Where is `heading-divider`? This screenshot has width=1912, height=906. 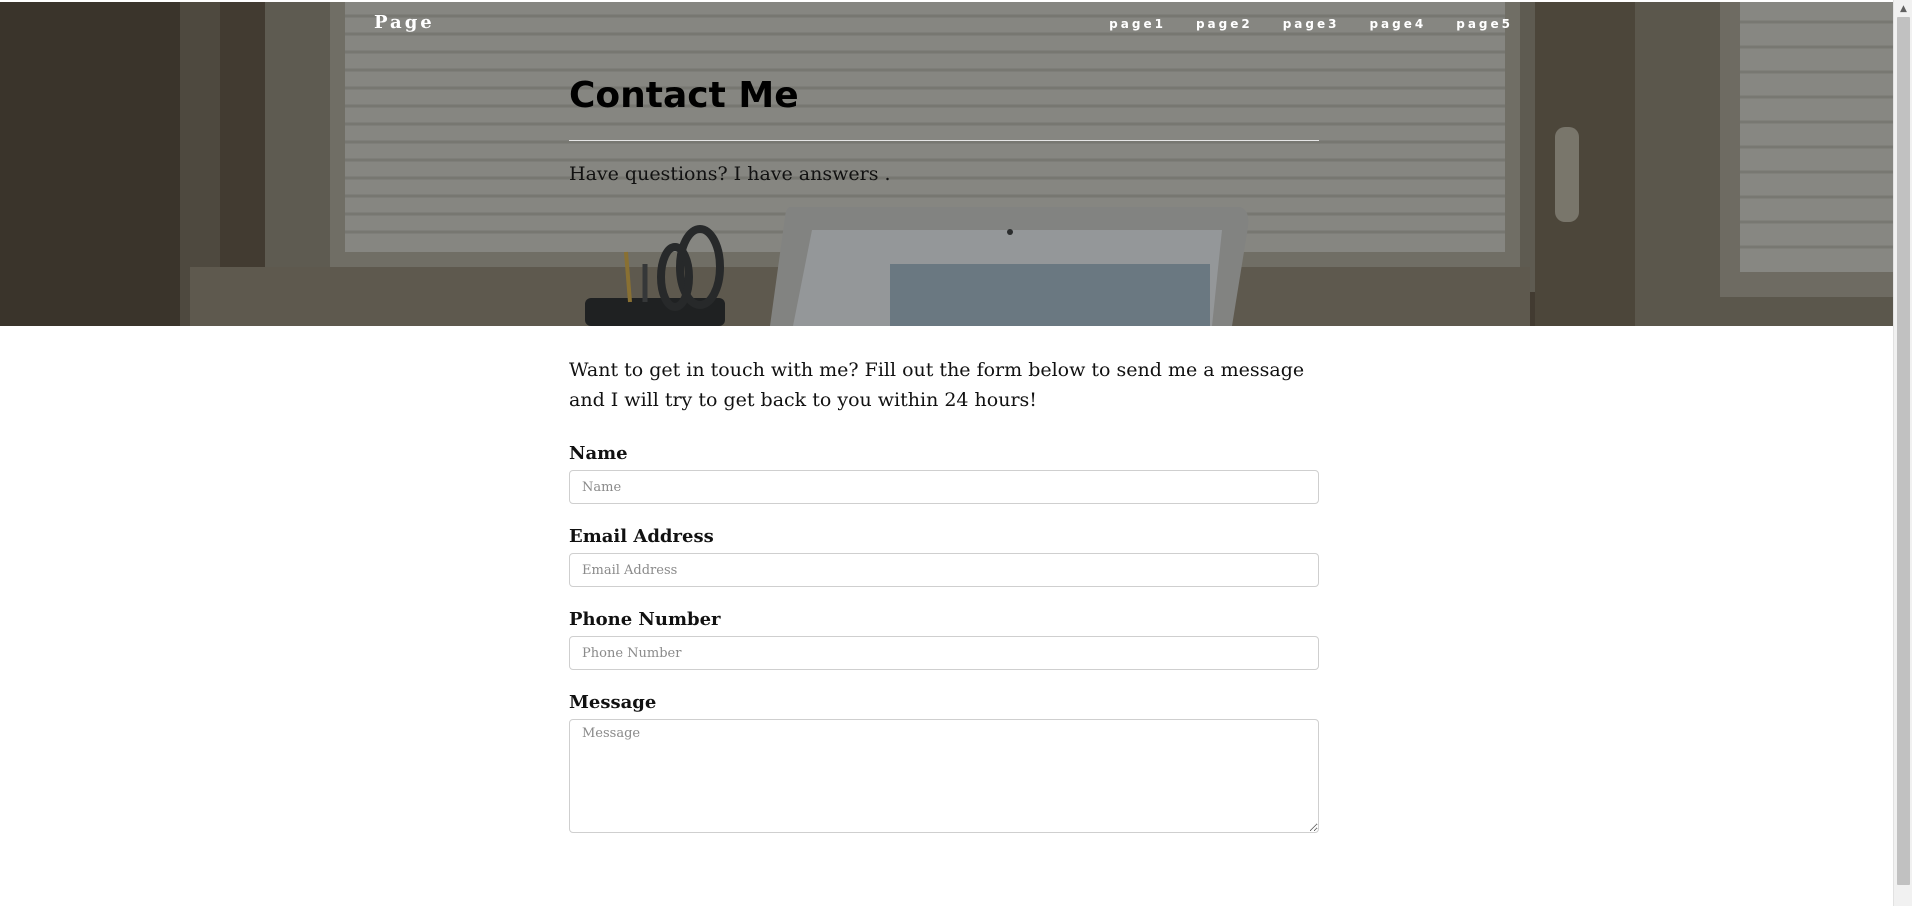
heading-divider is located at coordinates (944, 140).